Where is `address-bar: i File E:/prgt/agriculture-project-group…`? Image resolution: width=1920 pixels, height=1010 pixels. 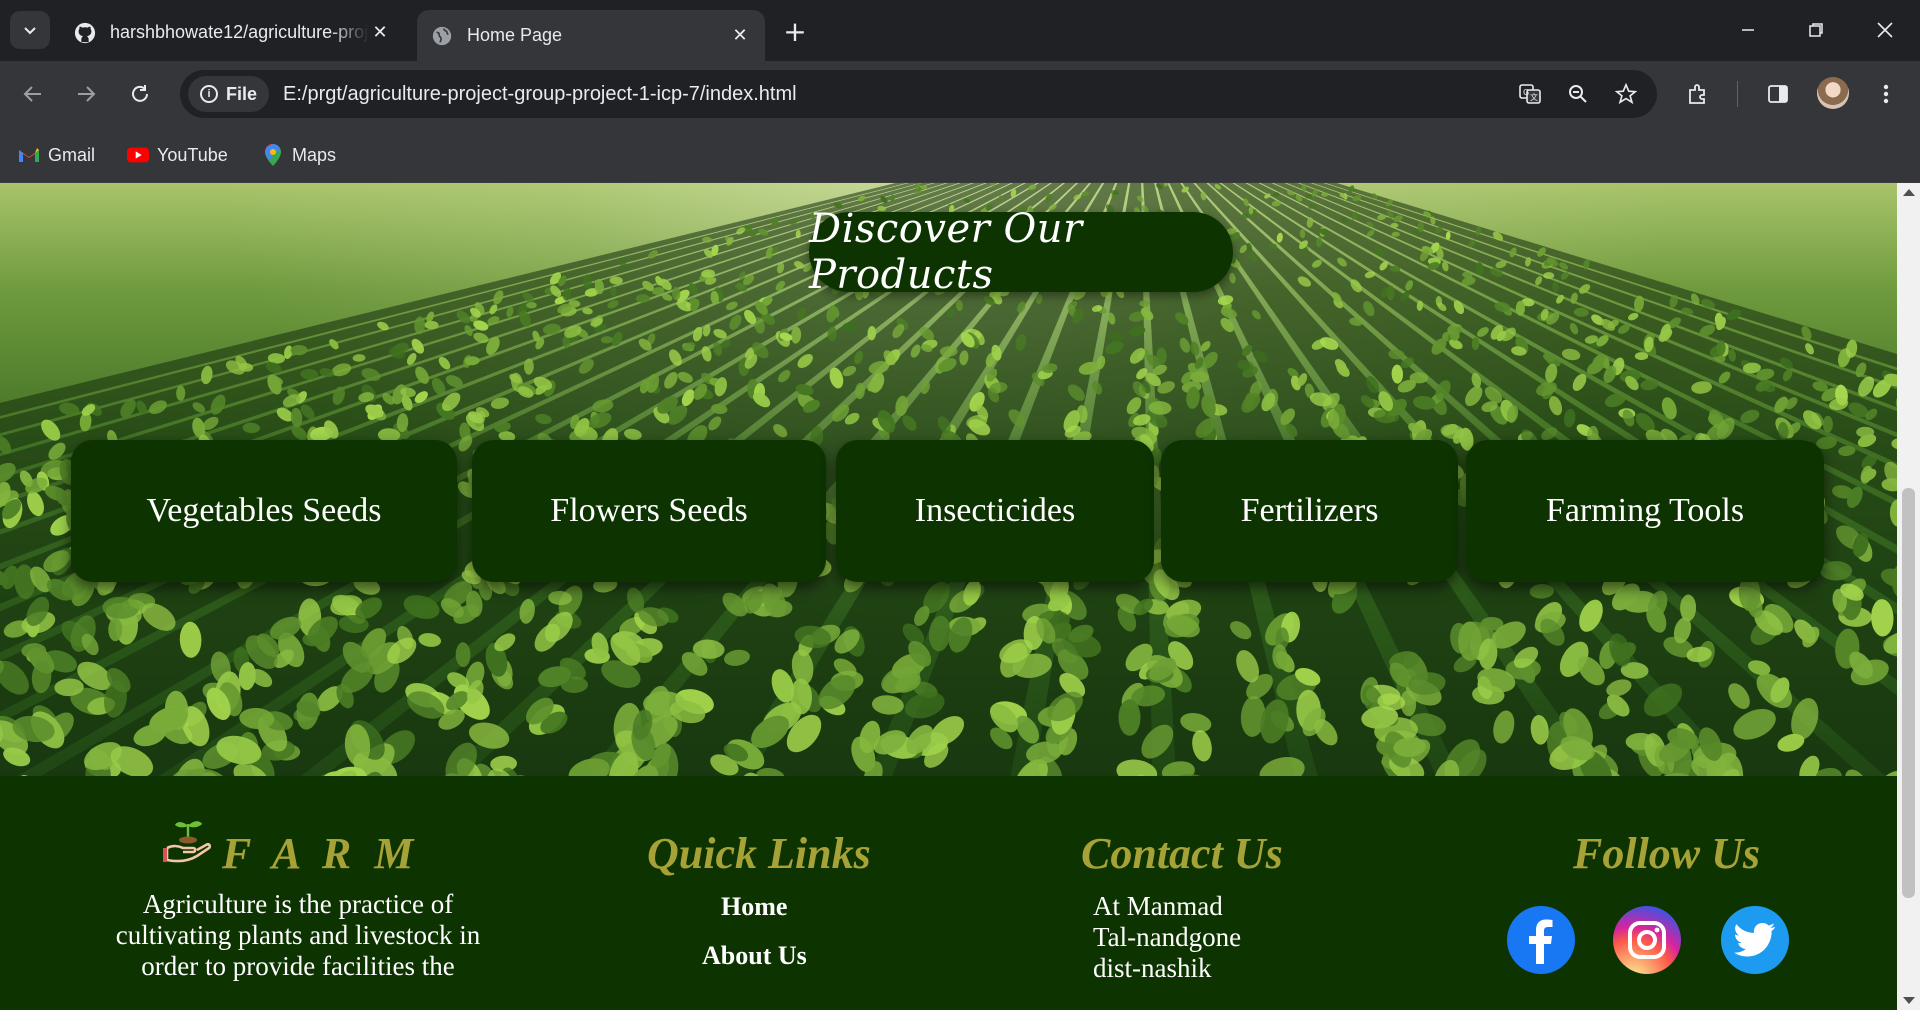
address-bar: i File E:/prgt/agriculture-project-group… is located at coordinates (918, 94).